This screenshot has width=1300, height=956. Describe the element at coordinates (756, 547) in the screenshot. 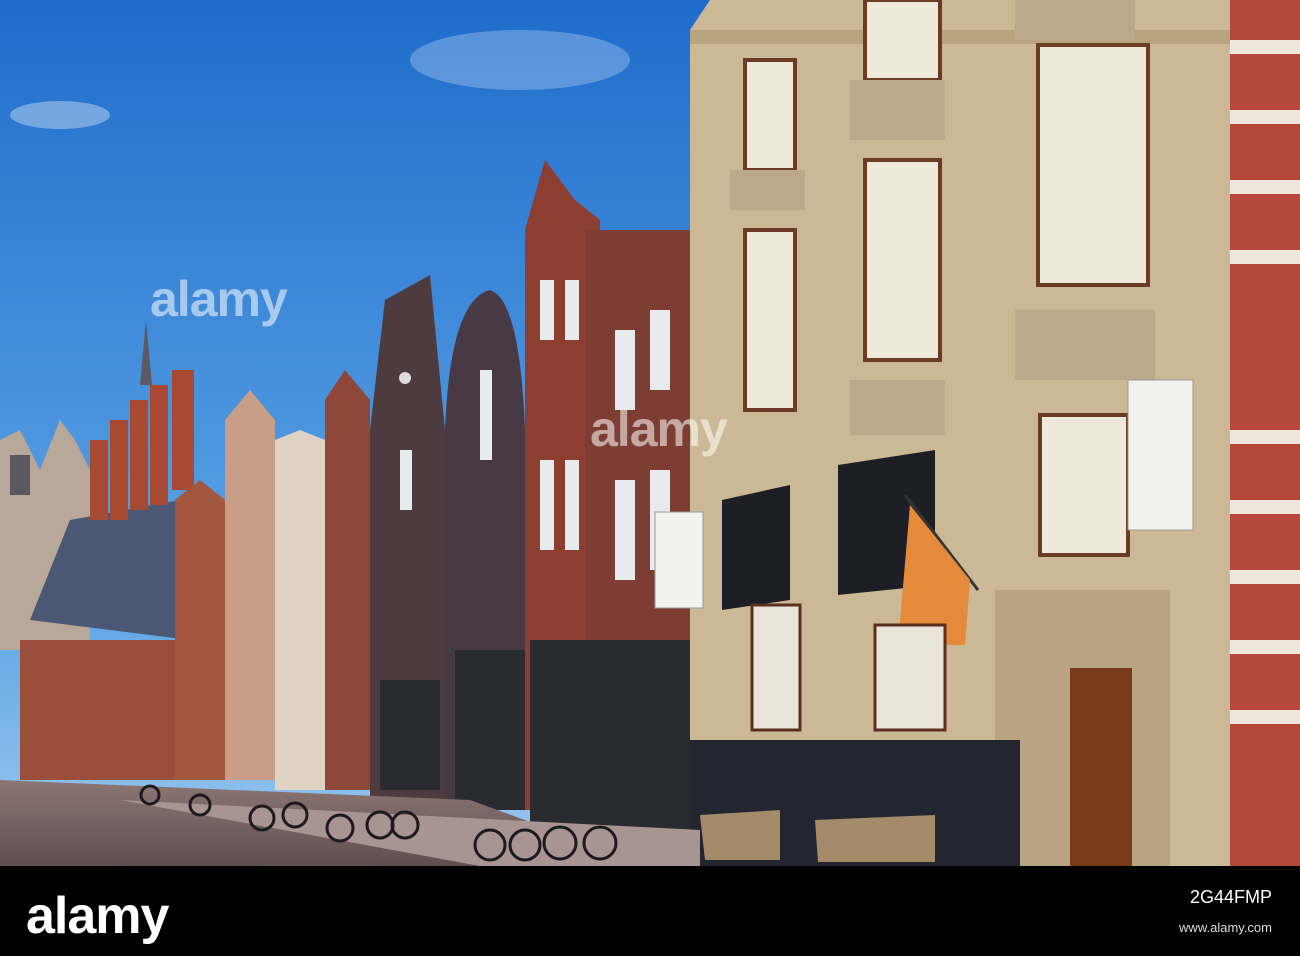

I see `awning` at that location.